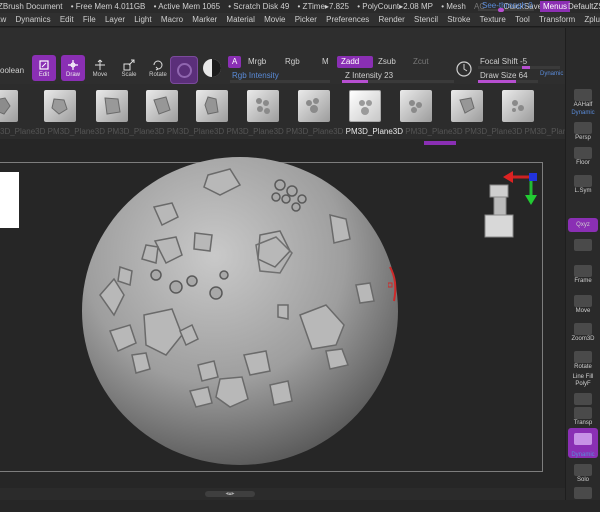 The height and width of the screenshot is (512, 600). I want to click on edit-button: Edit, so click(44, 68).